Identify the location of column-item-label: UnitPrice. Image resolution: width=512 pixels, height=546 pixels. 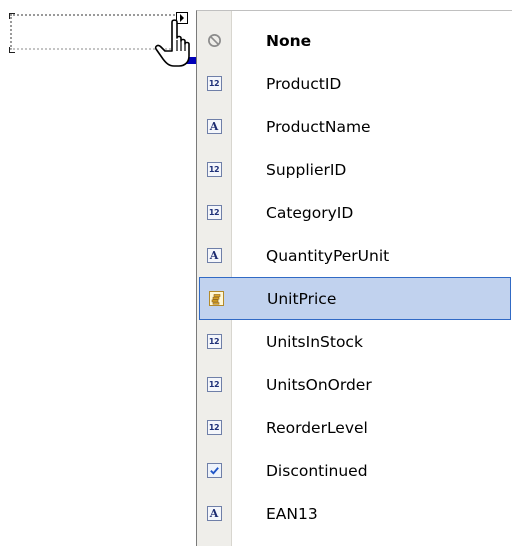
(302, 298).